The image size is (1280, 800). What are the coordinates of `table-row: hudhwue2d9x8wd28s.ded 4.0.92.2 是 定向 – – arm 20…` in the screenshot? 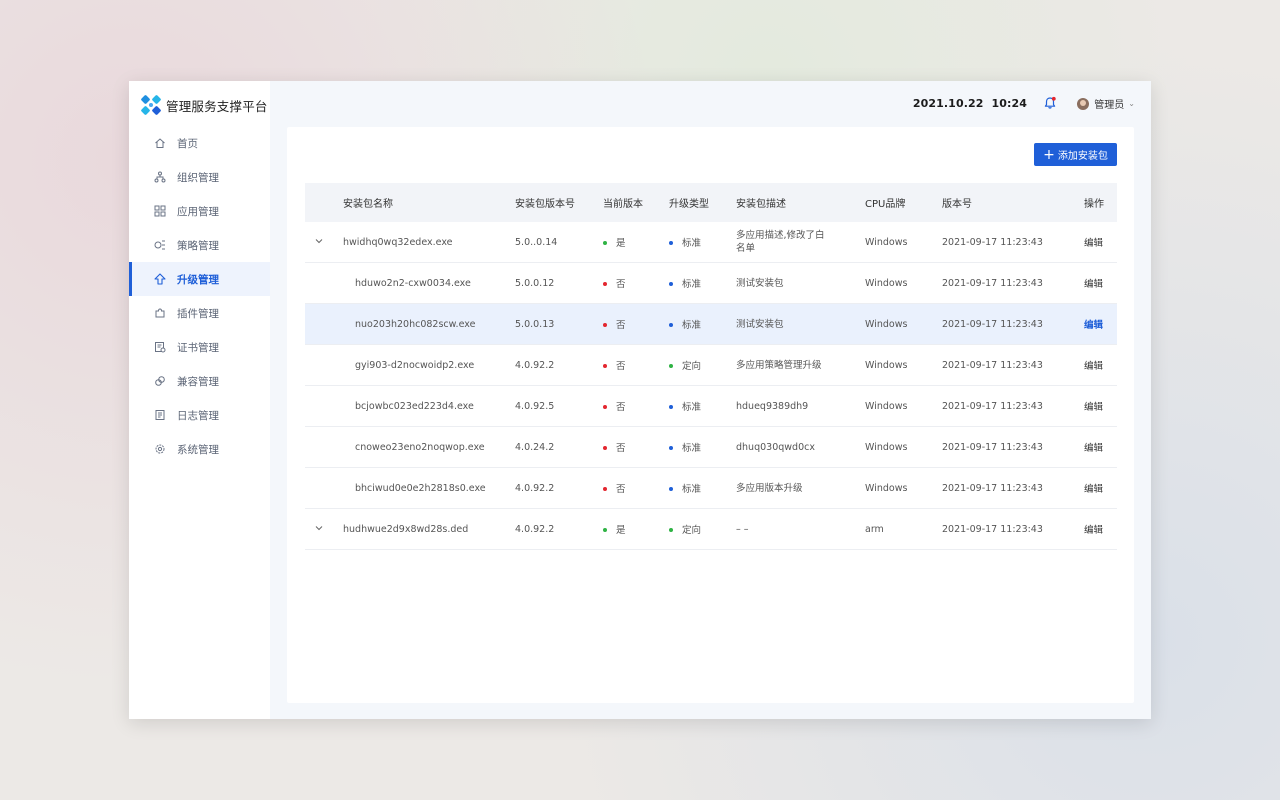 It's located at (711, 529).